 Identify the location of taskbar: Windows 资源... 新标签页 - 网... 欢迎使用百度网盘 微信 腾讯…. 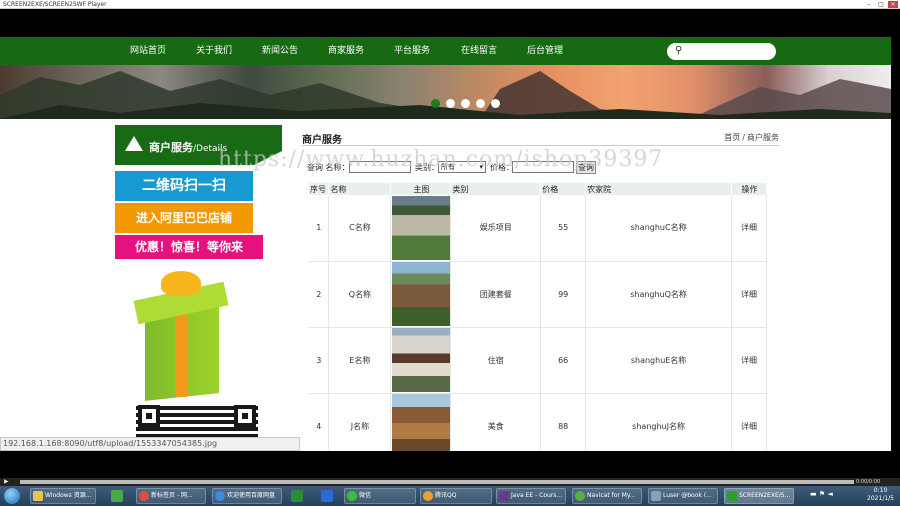
(450, 496).